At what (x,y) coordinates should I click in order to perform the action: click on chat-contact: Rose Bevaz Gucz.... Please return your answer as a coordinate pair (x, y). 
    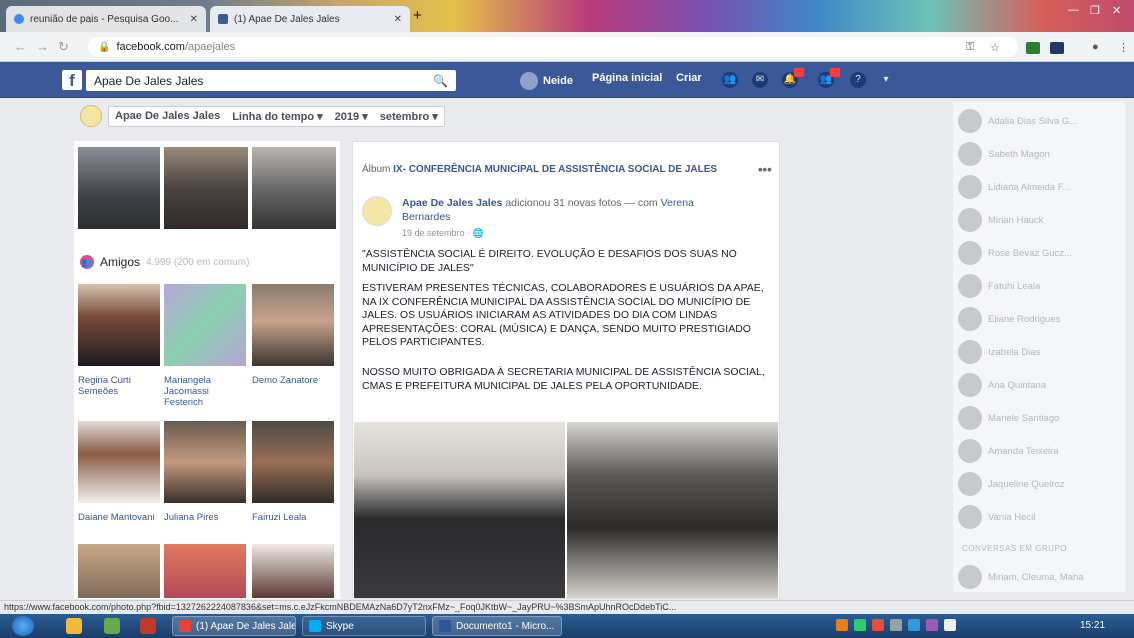
    Looking at the image, I should click on (1021, 253).